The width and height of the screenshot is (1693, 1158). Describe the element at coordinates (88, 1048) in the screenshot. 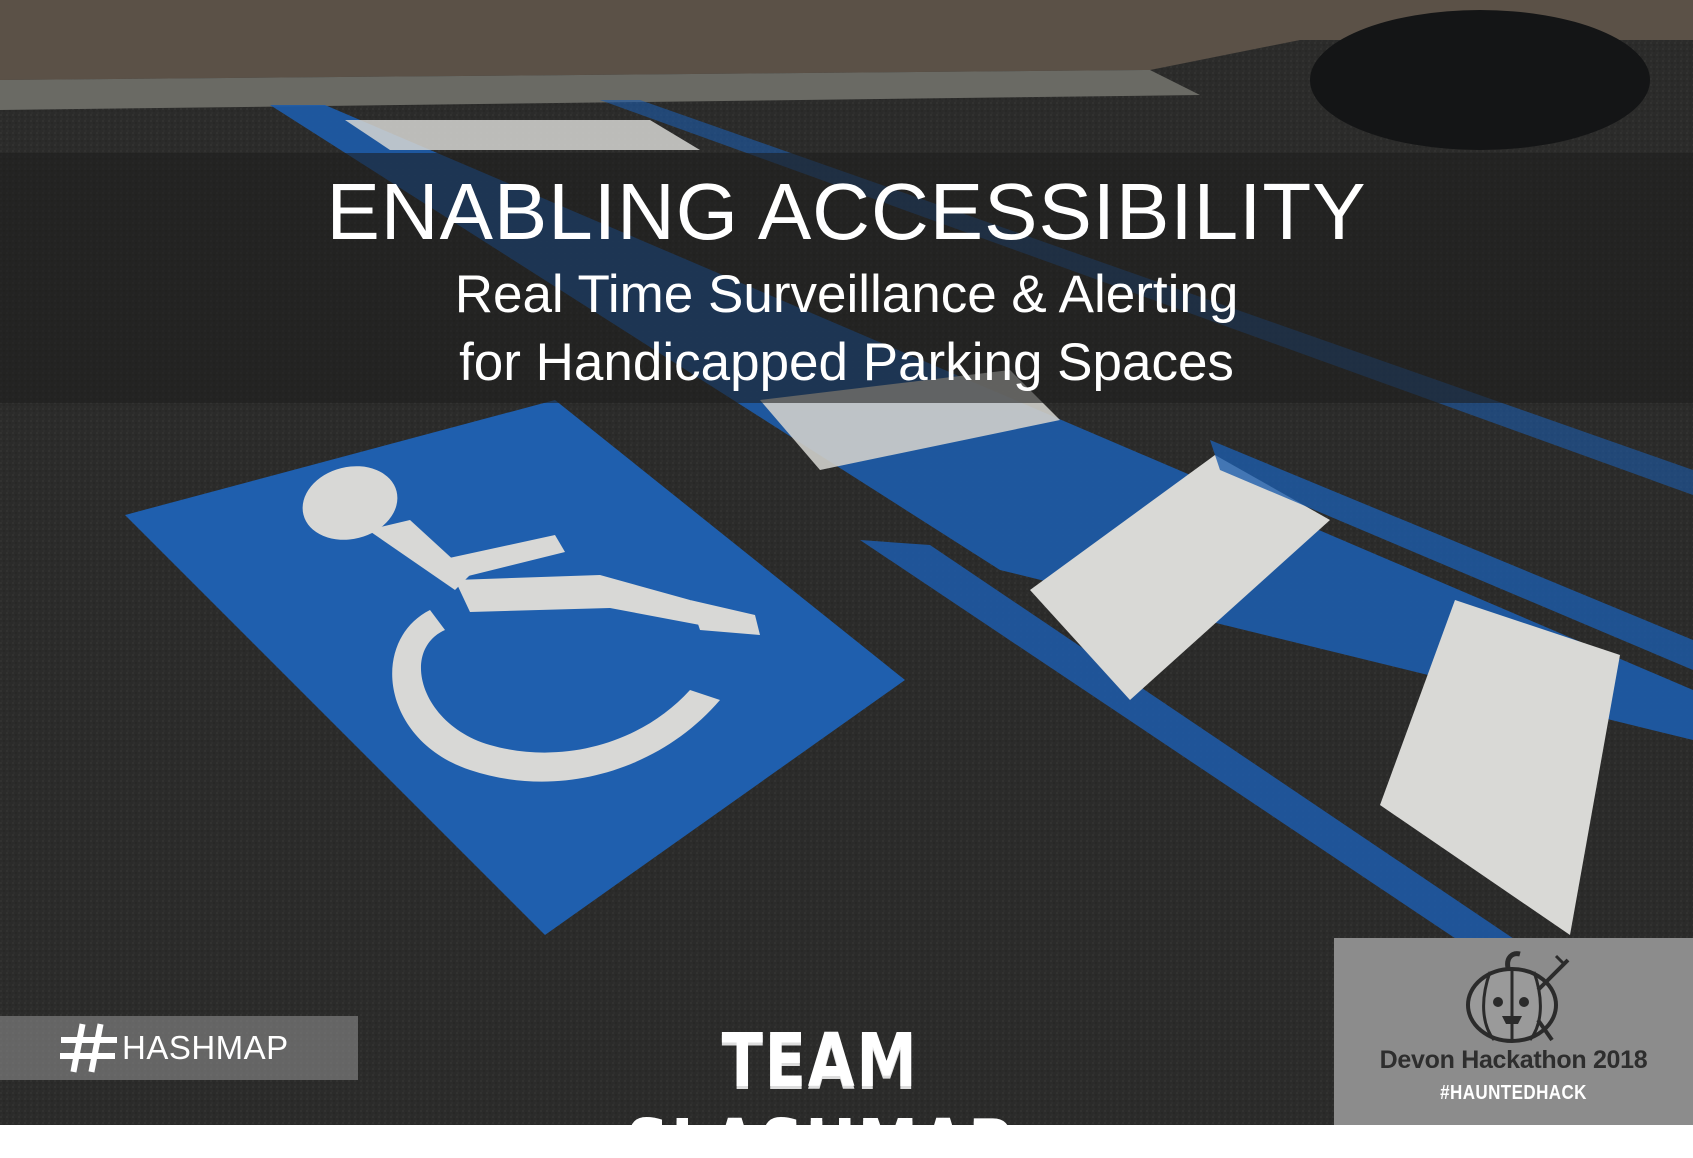

I see `hash-icon` at that location.